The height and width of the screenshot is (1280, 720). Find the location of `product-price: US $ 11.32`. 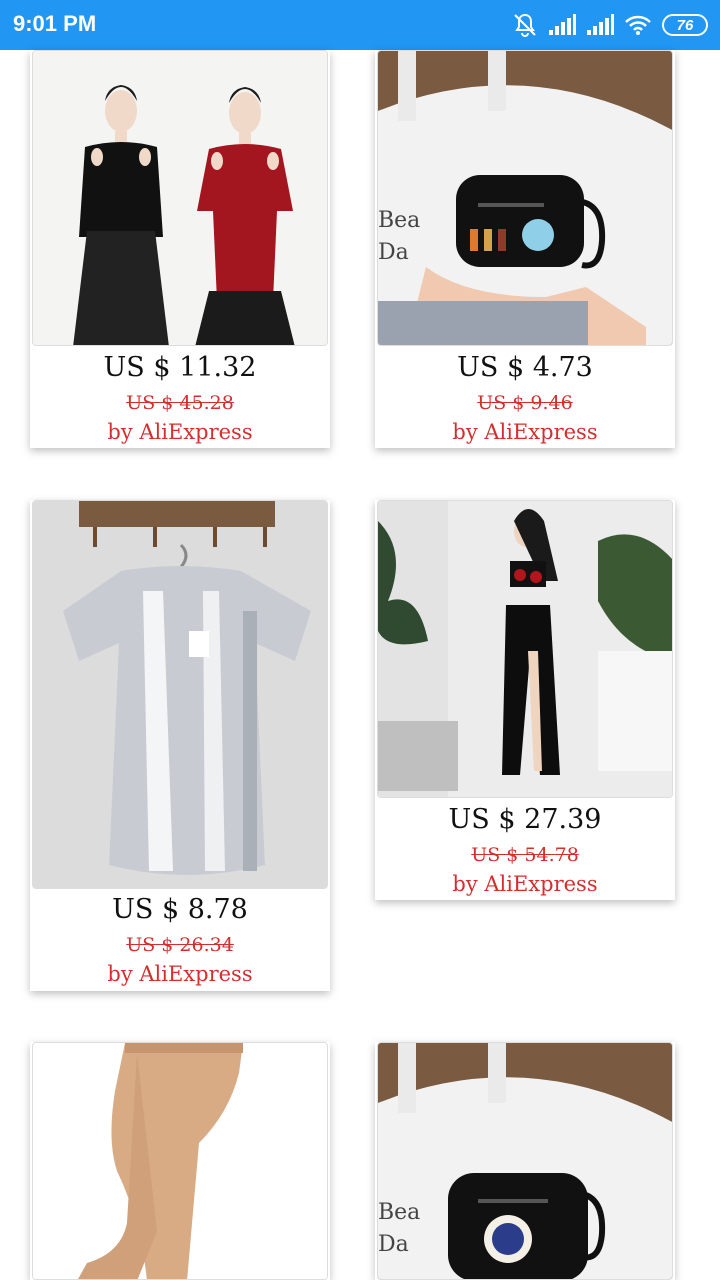

product-price: US $ 11.32 is located at coordinates (180, 367).